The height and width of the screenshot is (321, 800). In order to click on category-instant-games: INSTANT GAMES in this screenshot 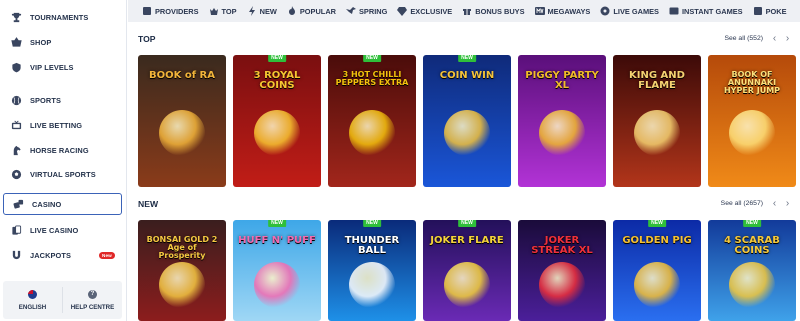, I will do `click(706, 11)`.